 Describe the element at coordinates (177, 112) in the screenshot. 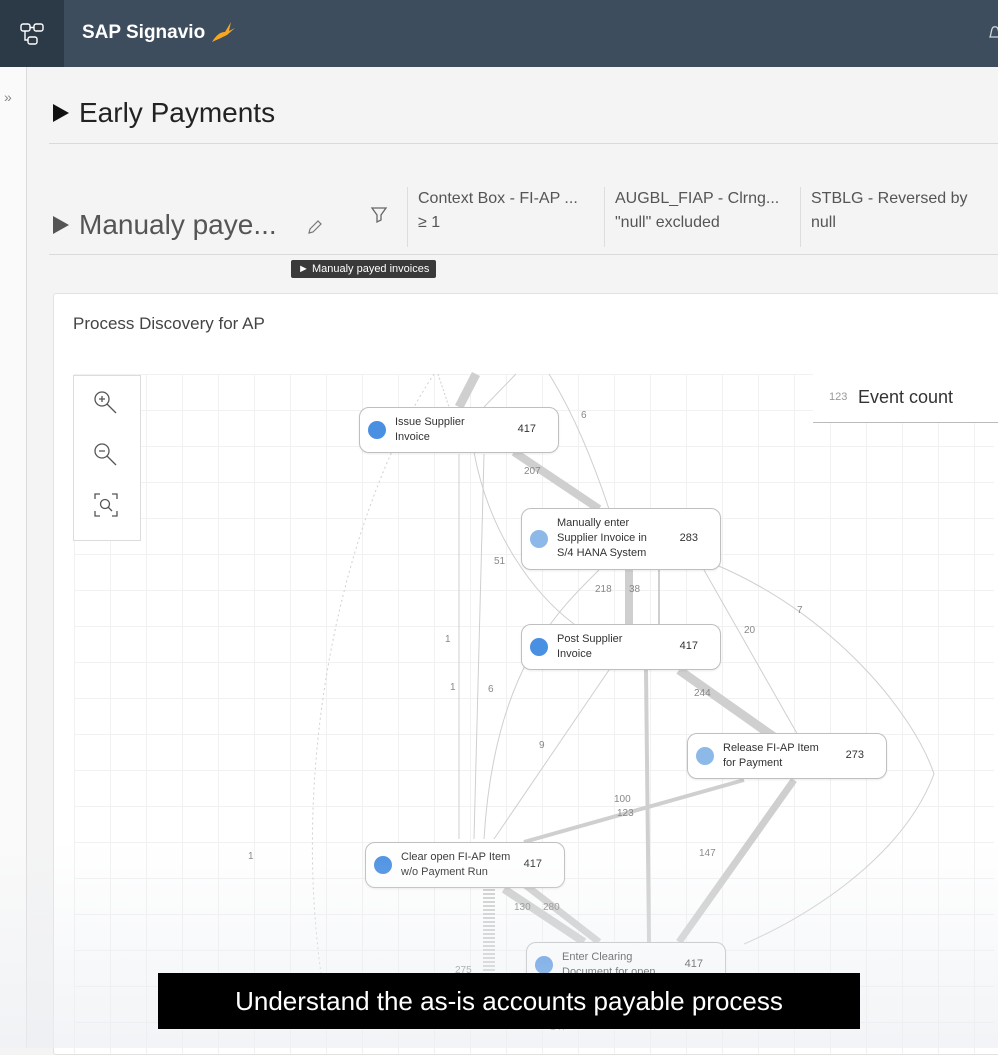

I see `page-title-text: Early Payments` at that location.